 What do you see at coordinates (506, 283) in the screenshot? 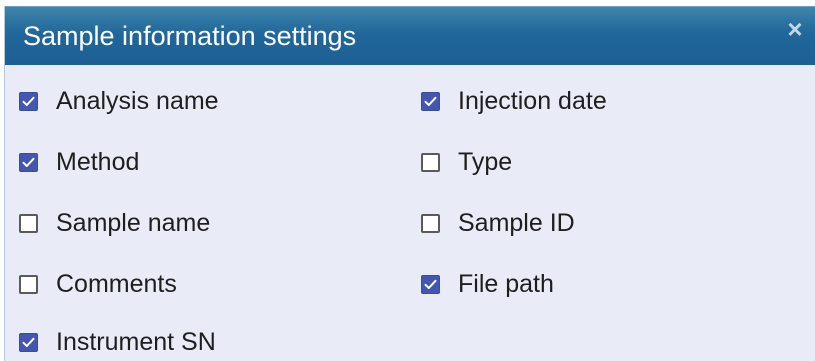
I see `option-label: File path` at bounding box center [506, 283].